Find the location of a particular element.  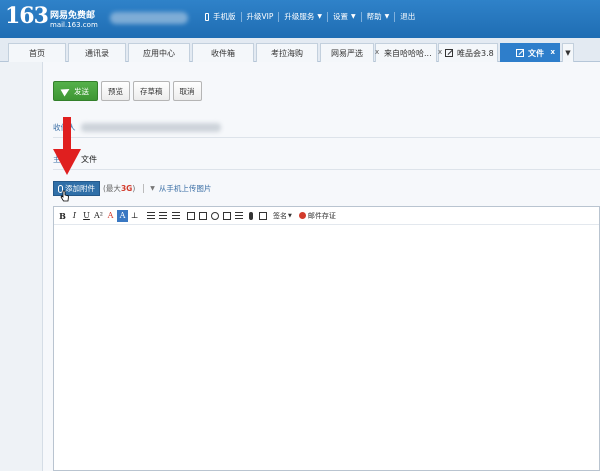

tab-contacts-label: 通讯录 is located at coordinates (97, 53).